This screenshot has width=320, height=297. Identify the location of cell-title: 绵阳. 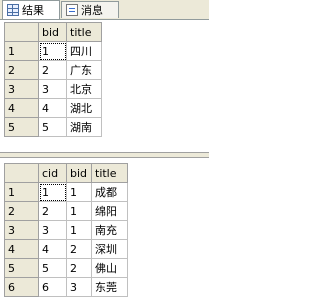
(109, 211).